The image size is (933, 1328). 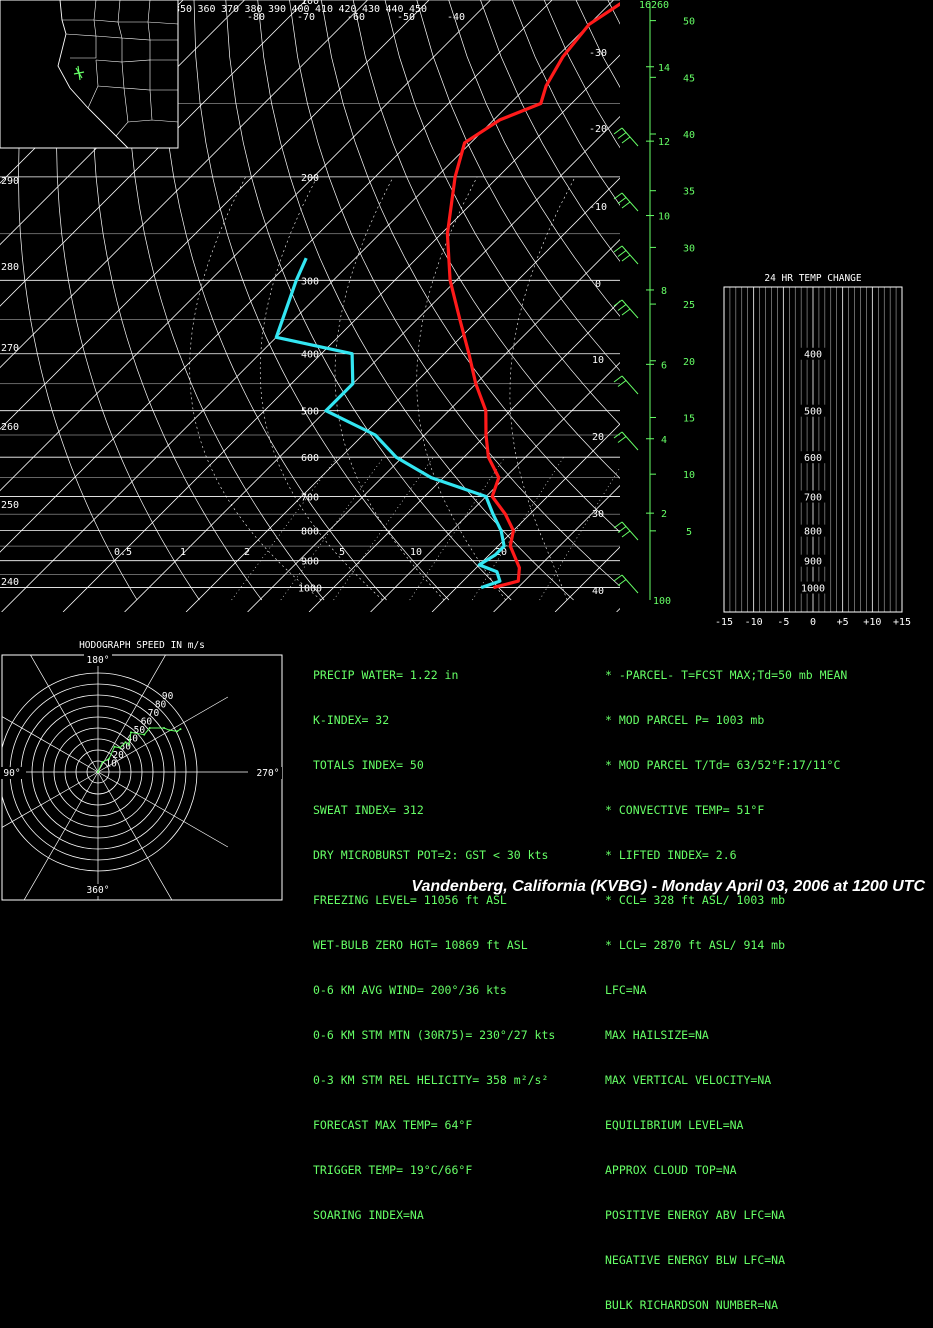 I want to click on temp-change-tick-label: -15, so click(x=724, y=622).